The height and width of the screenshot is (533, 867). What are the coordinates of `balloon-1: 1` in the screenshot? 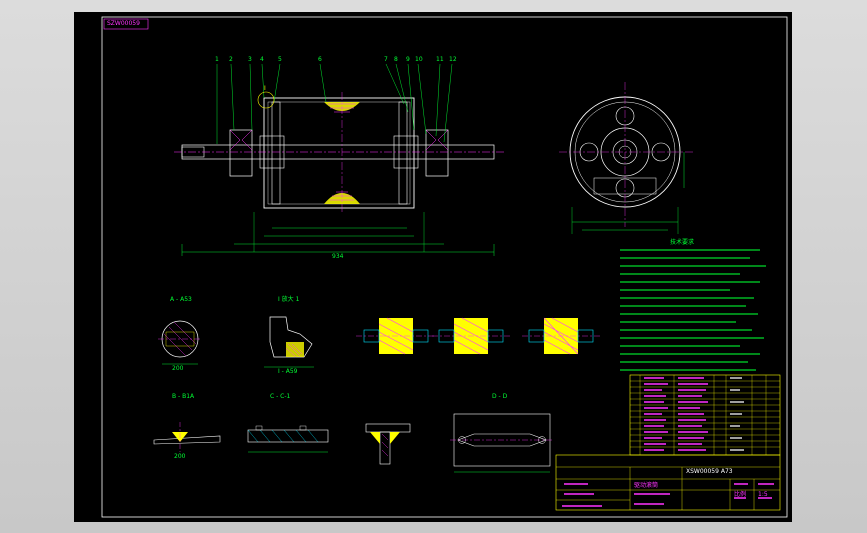 It's located at (217, 59).